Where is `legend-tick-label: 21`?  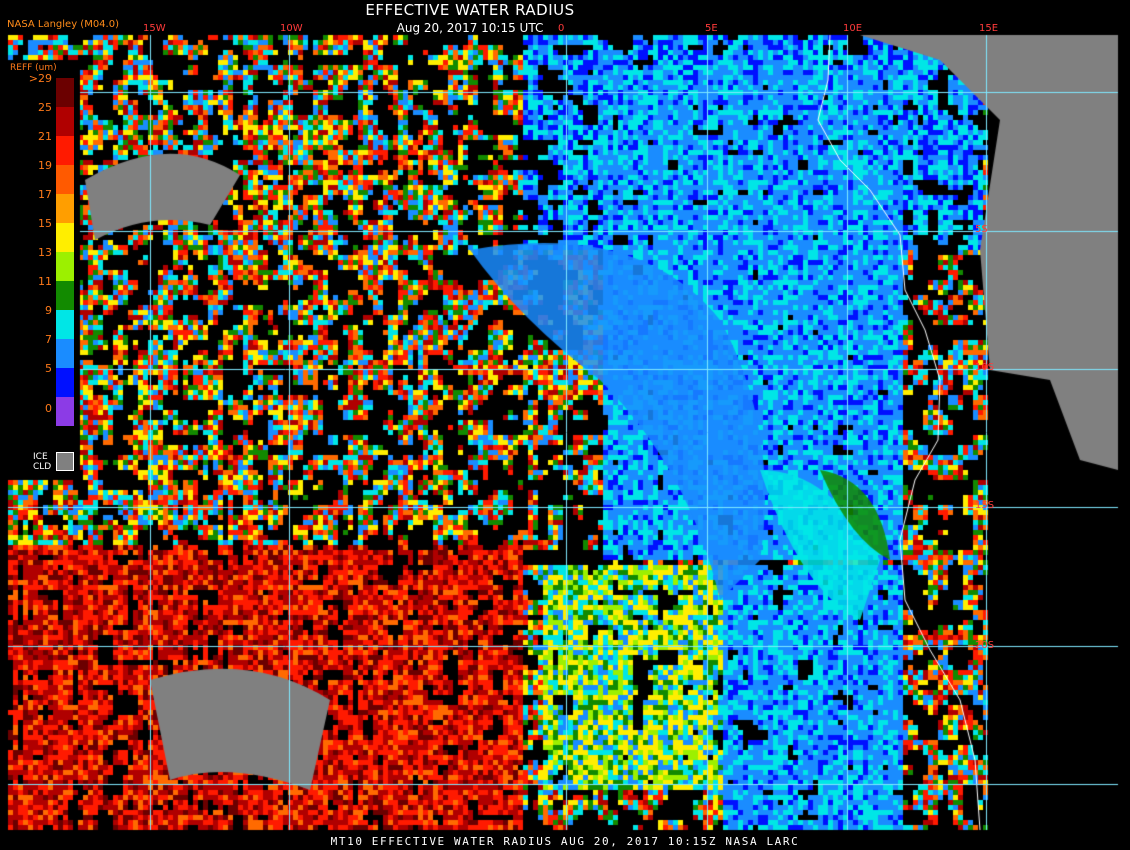 legend-tick-label: 21 is located at coordinates (45, 136).